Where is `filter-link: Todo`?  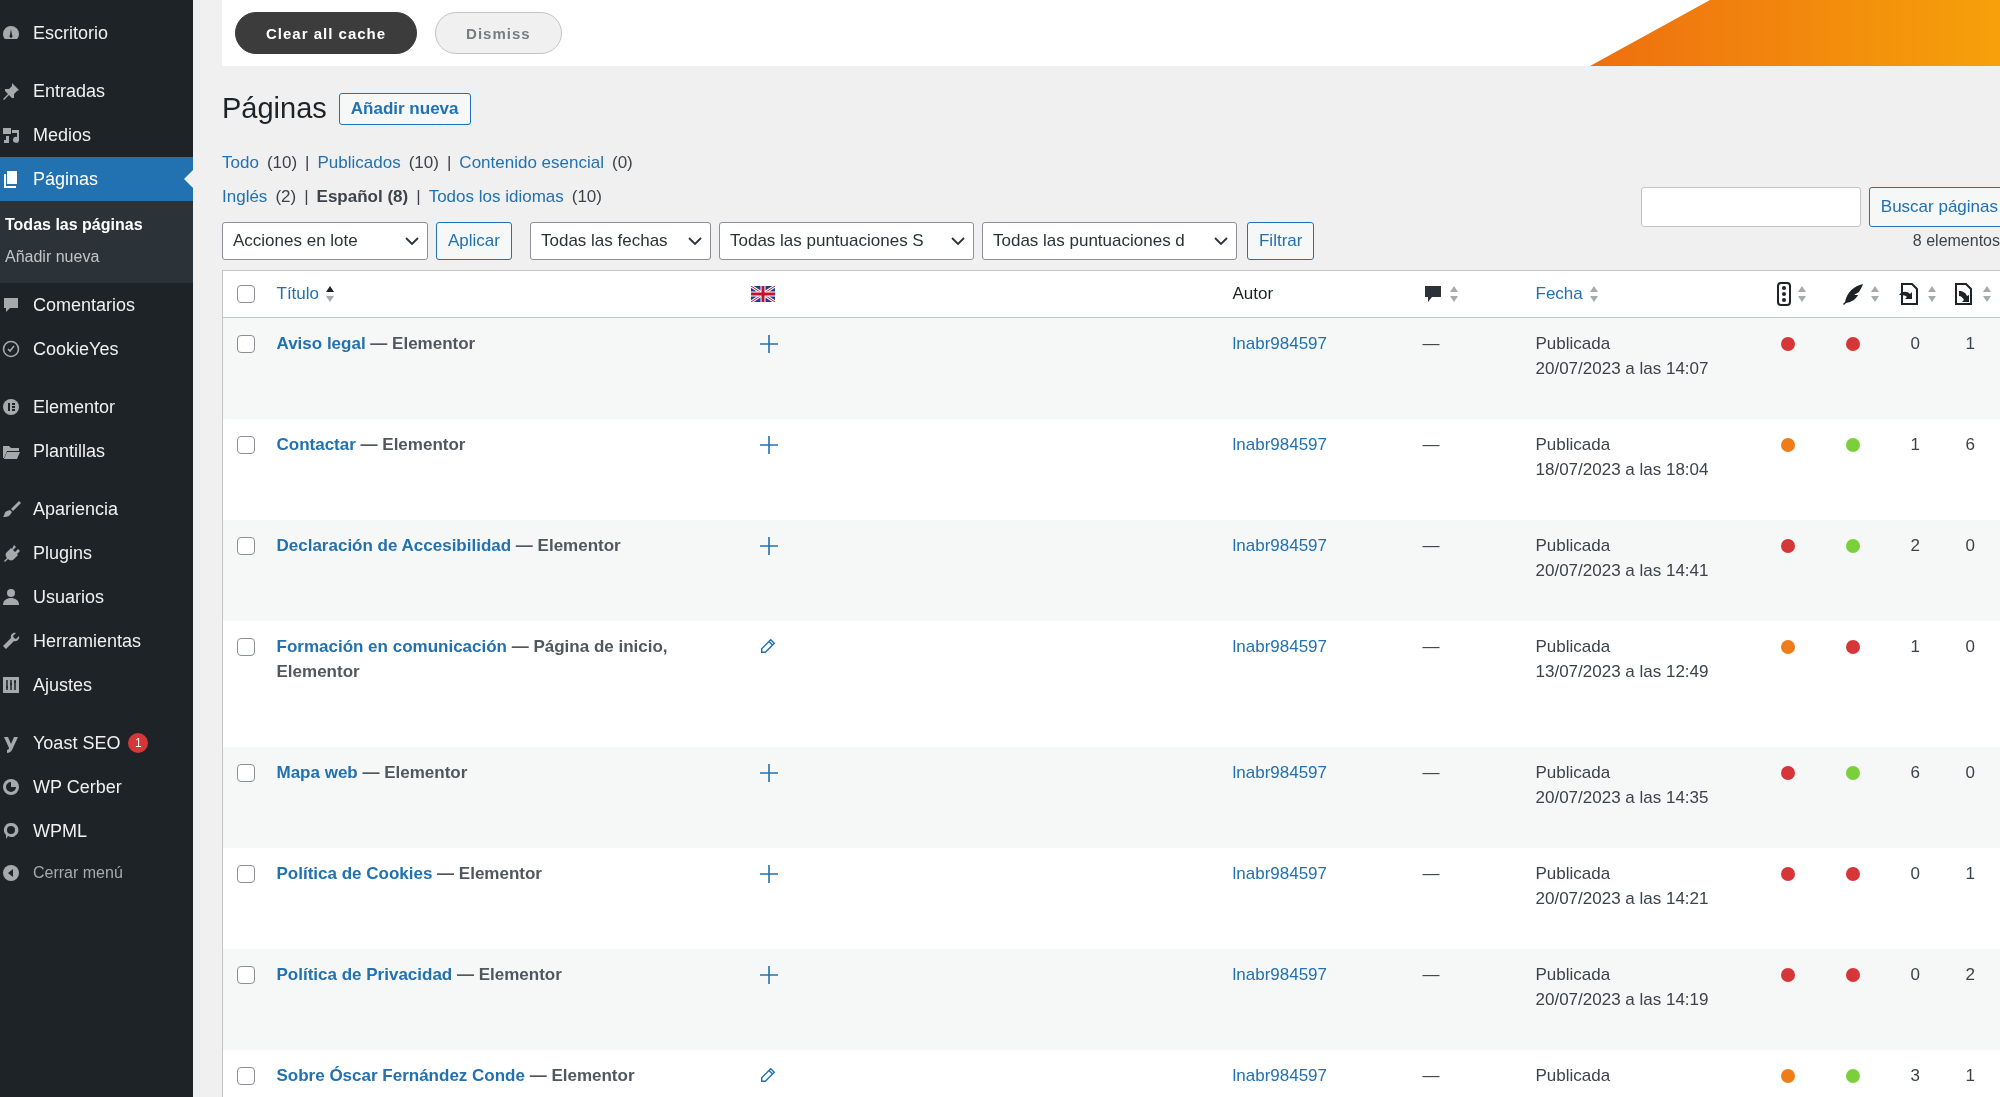 filter-link: Todo is located at coordinates (240, 163).